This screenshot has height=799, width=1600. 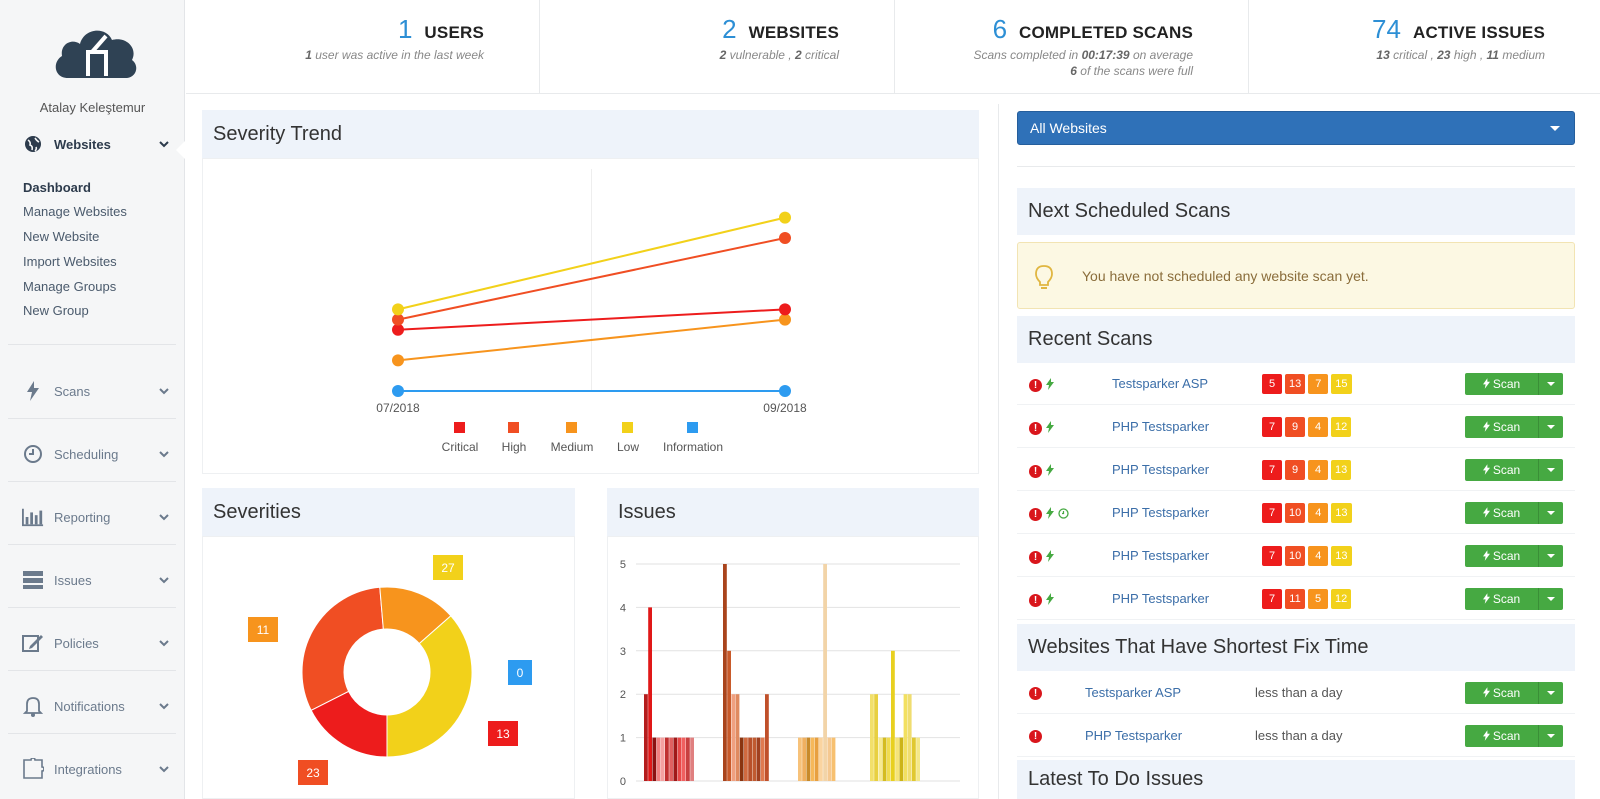 I want to click on nav-integrations: Integrations, so click(x=92, y=769).